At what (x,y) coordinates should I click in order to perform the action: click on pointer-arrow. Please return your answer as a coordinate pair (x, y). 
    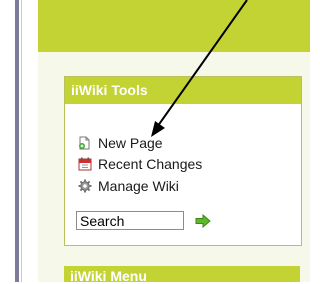
    Looking at the image, I should click on (199, 68).